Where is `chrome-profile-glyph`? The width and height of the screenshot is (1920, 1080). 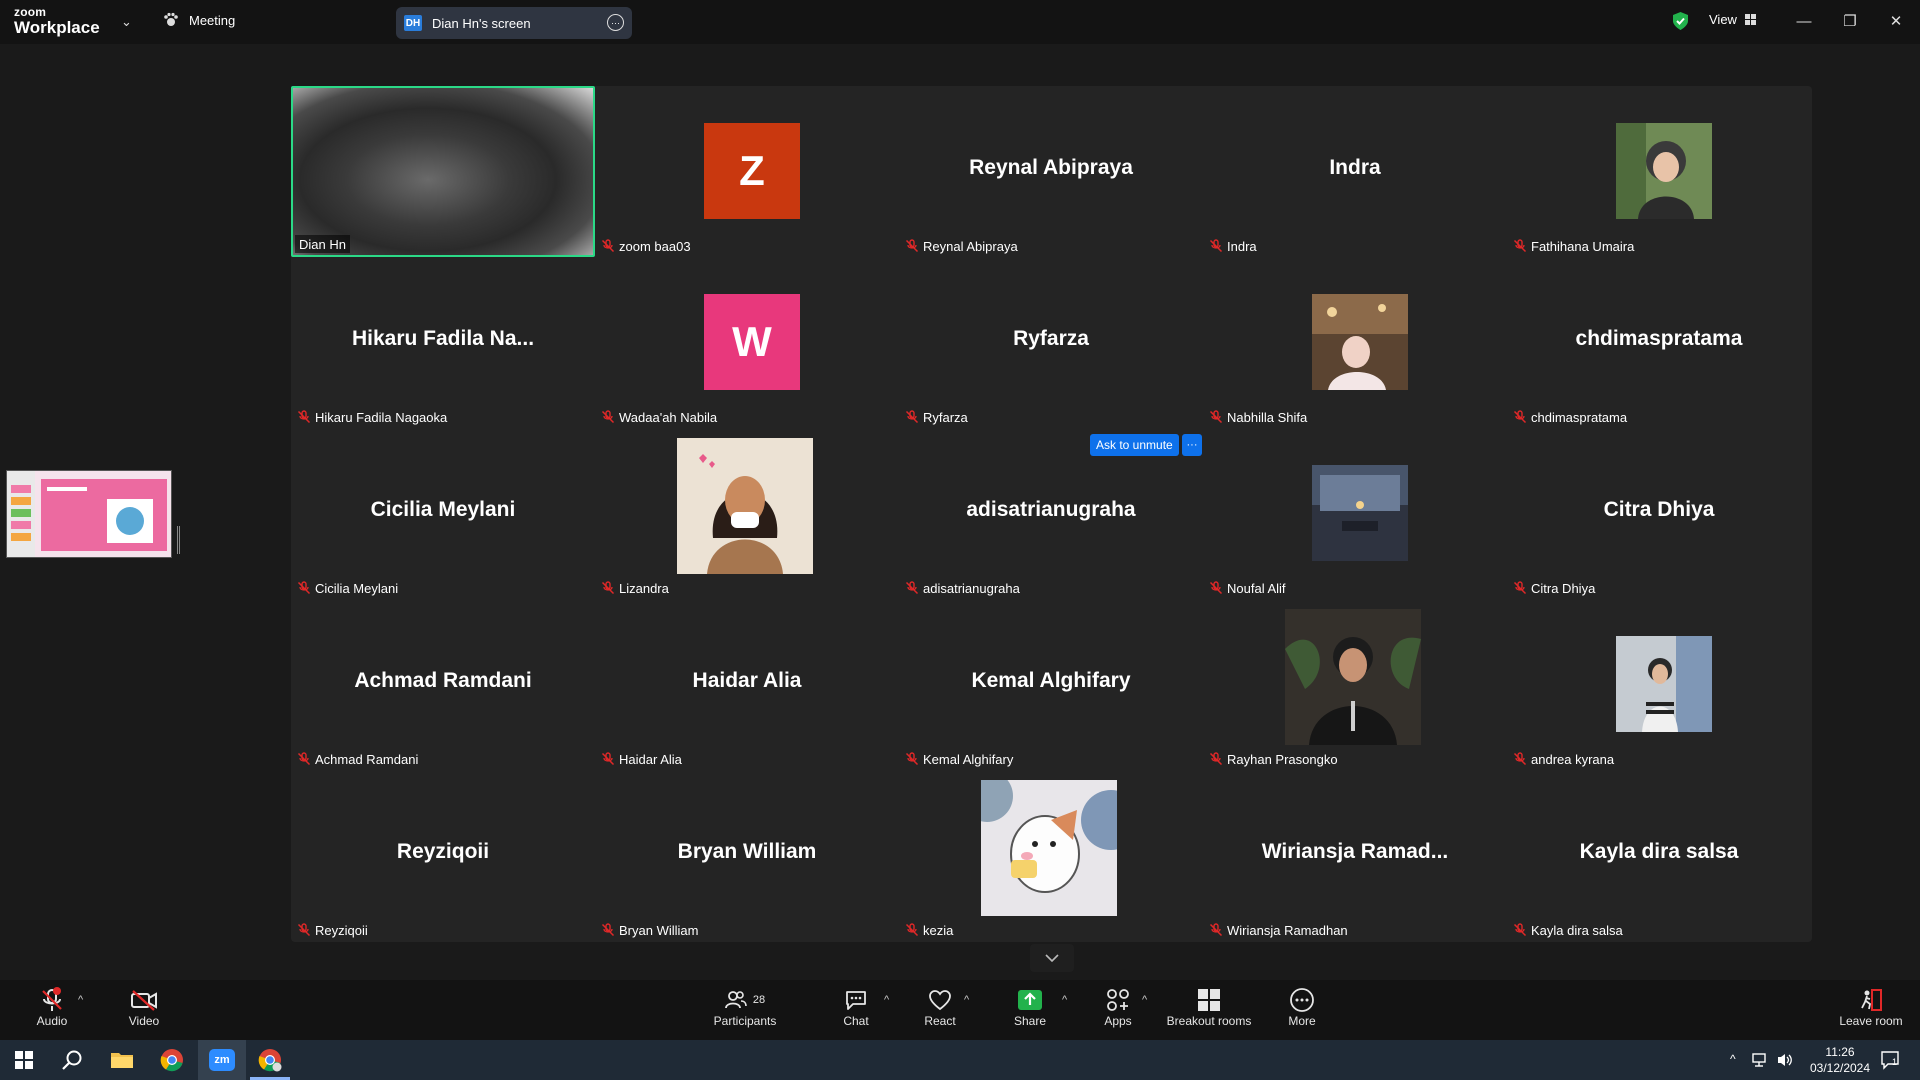
chrome-profile-glyph is located at coordinates (270, 1060).